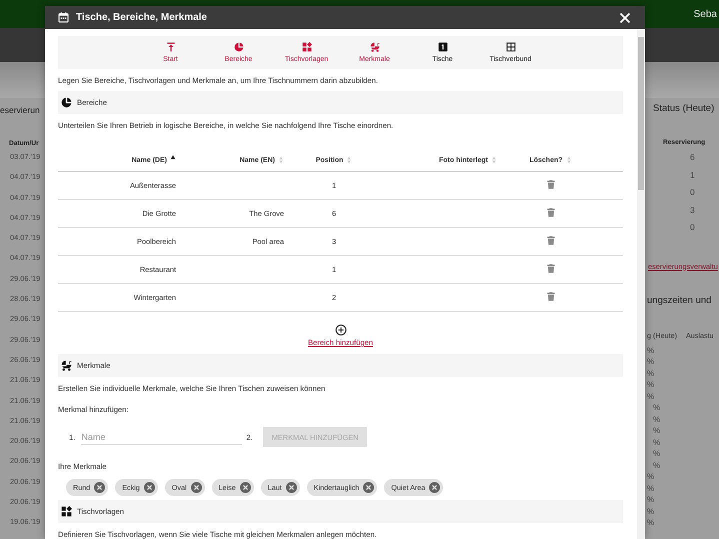 Image resolution: width=719 pixels, height=539 pixels. What do you see at coordinates (679, 300) in the screenshot?
I see `panel-heading: ungszeiten und` at bounding box center [679, 300].